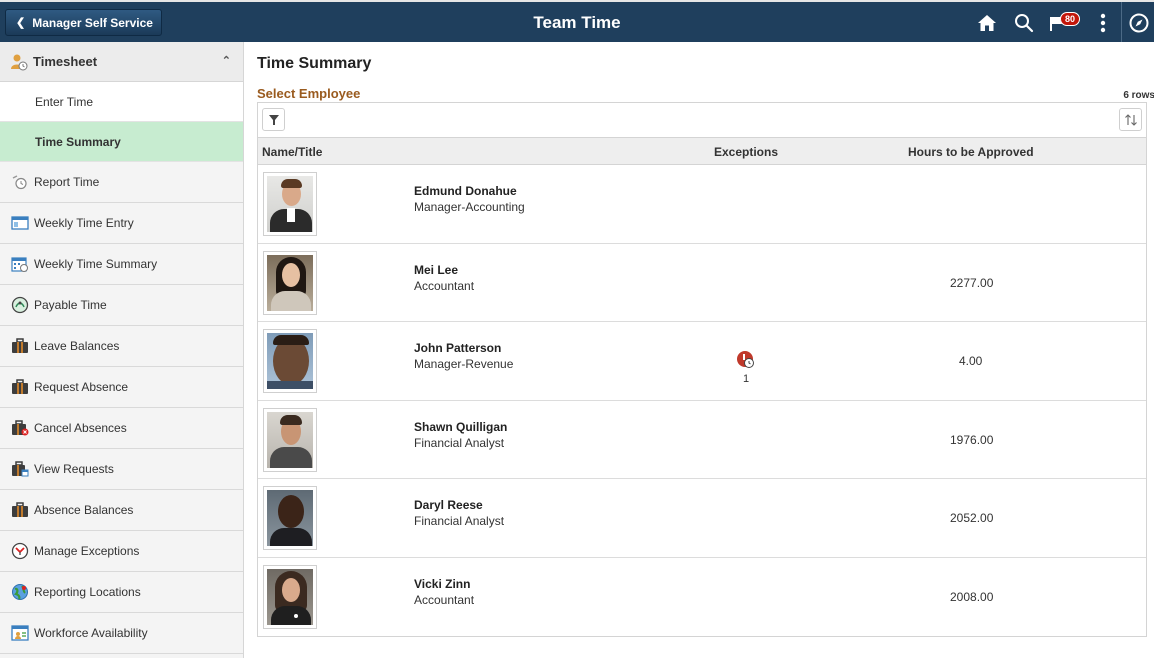 The height and width of the screenshot is (658, 1154). What do you see at coordinates (21, 23) in the screenshot?
I see `chevron-left-icon: ❮` at bounding box center [21, 23].